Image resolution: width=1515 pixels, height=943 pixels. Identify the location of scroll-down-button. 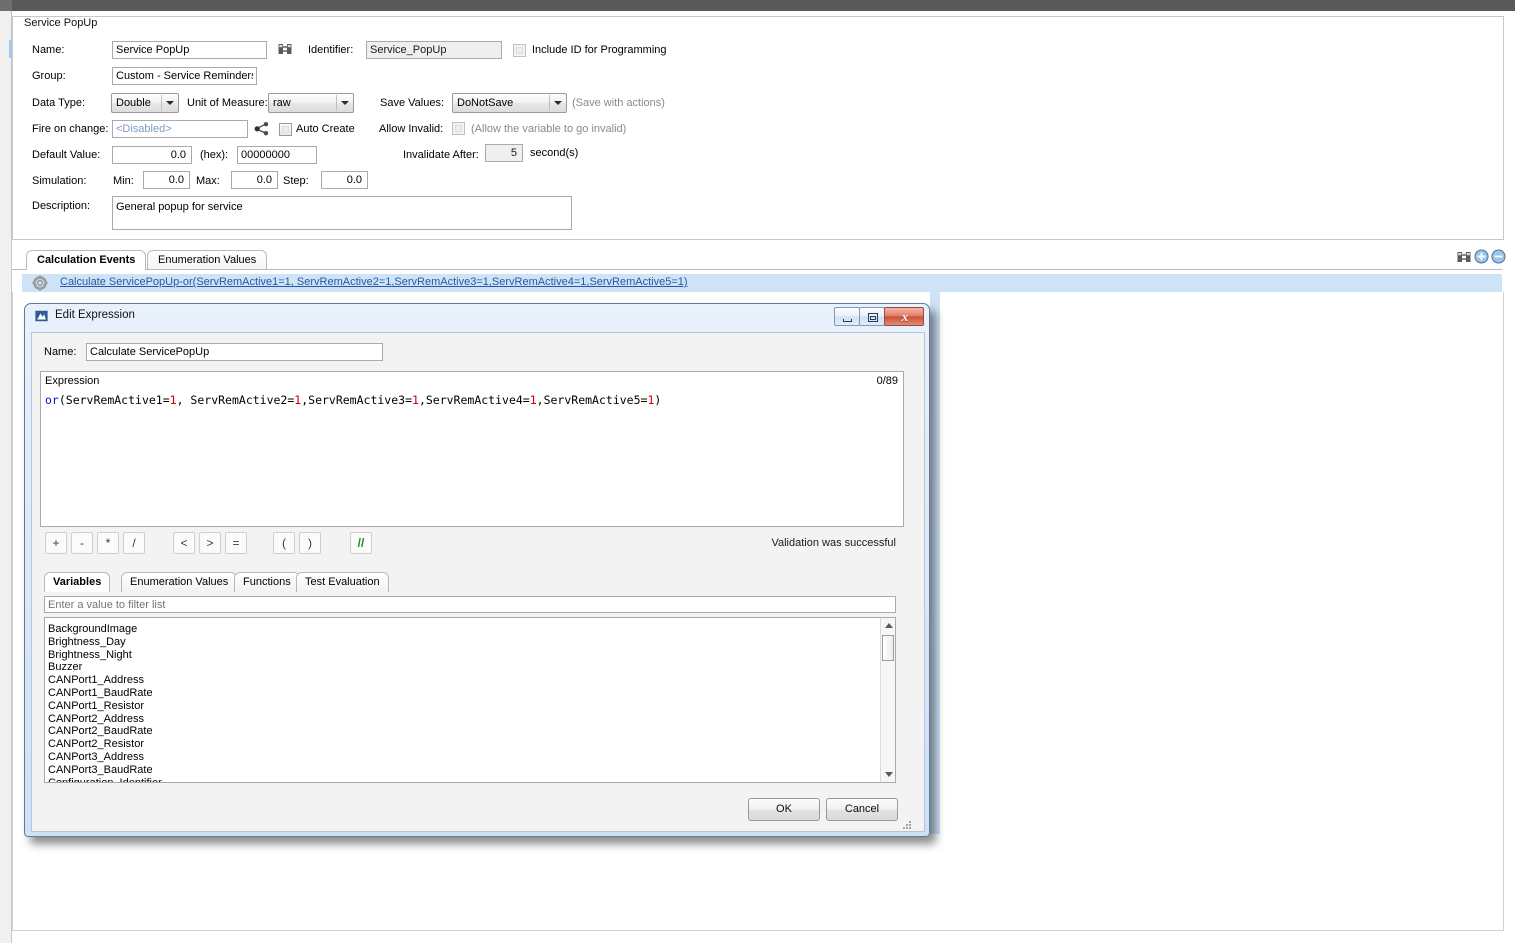
(888, 774).